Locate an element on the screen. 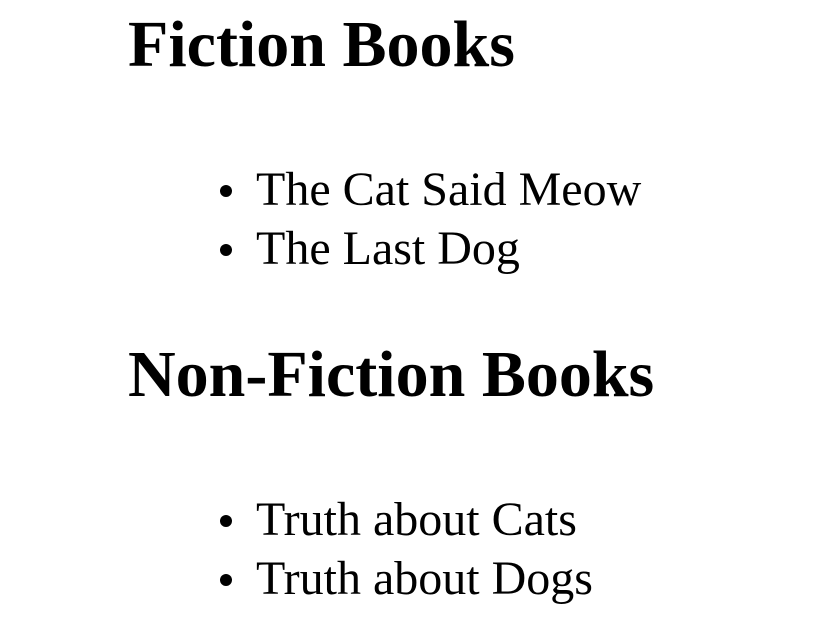 The image size is (838, 631). list-item-label: The Cat Said Meow is located at coordinates (449, 189).